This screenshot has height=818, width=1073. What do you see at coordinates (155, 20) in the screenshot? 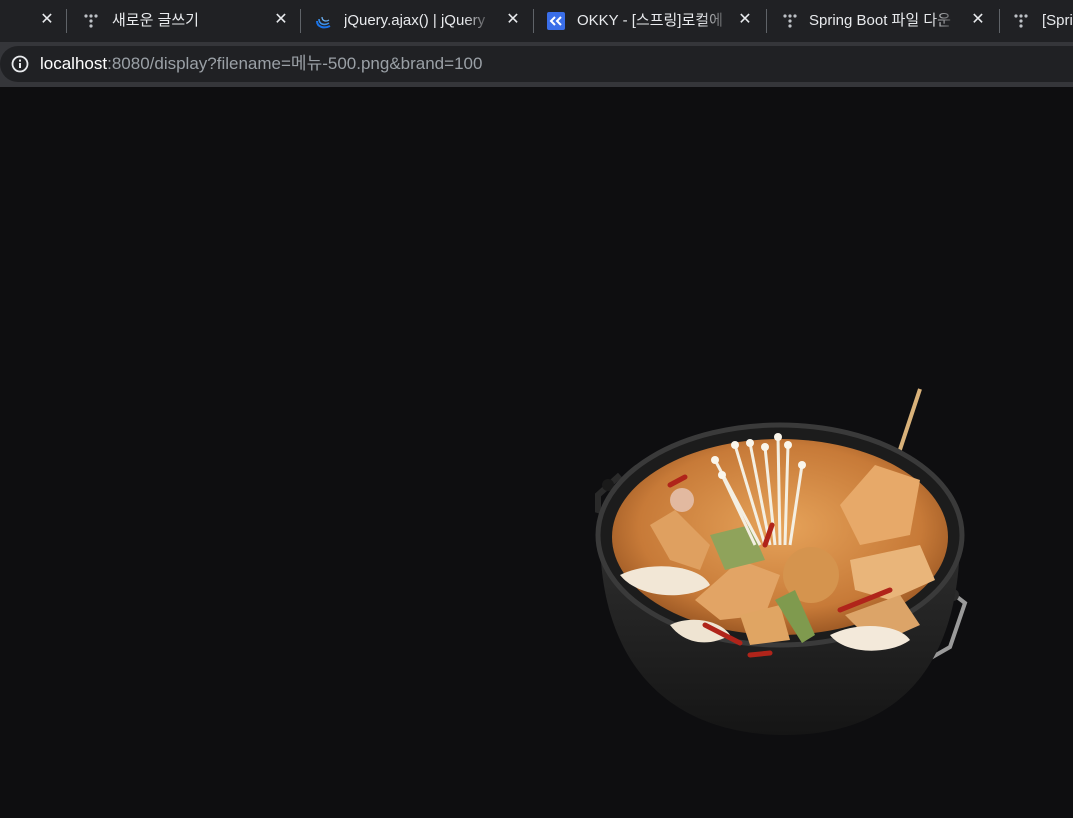
I see `tab-title: 새로운 글쓰기` at bounding box center [155, 20].